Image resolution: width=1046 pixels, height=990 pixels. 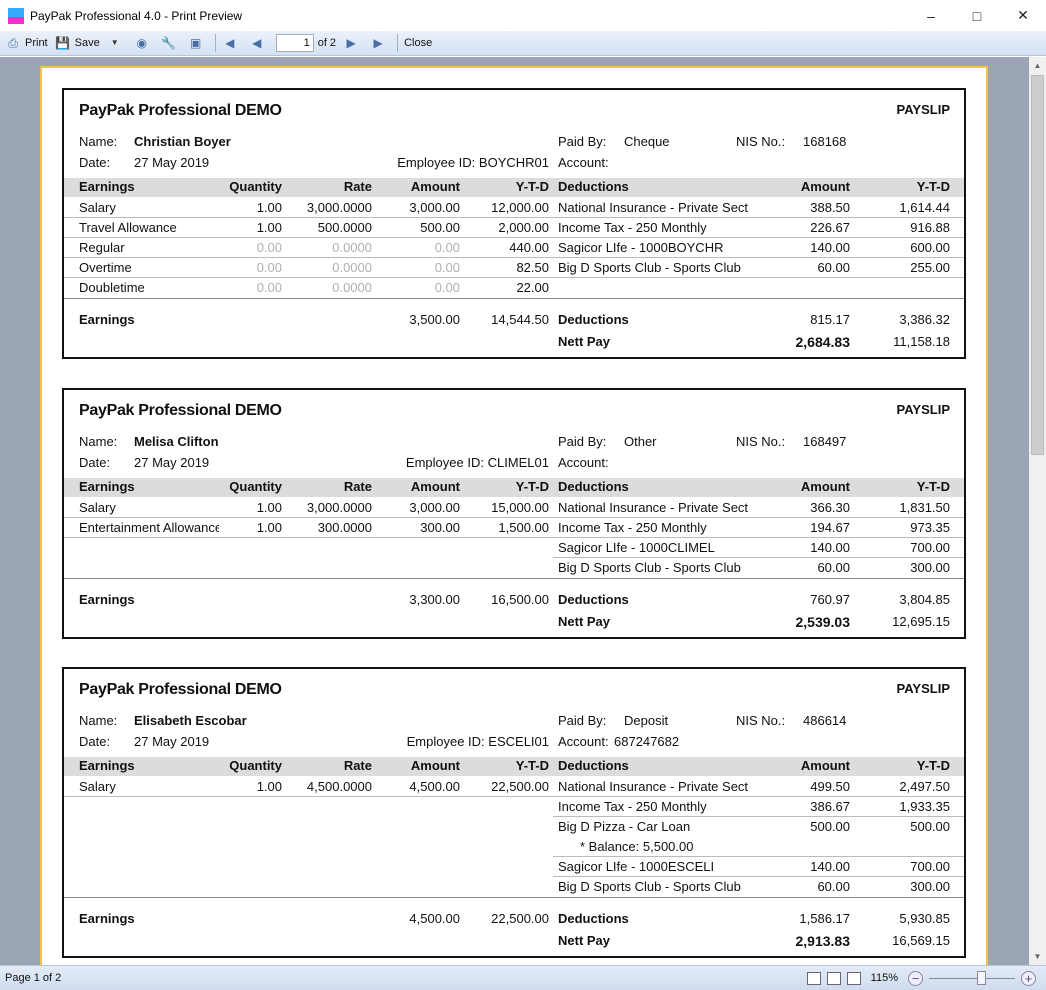 I want to click on earning-ytd: 22,500.00, so click(x=520, y=786).